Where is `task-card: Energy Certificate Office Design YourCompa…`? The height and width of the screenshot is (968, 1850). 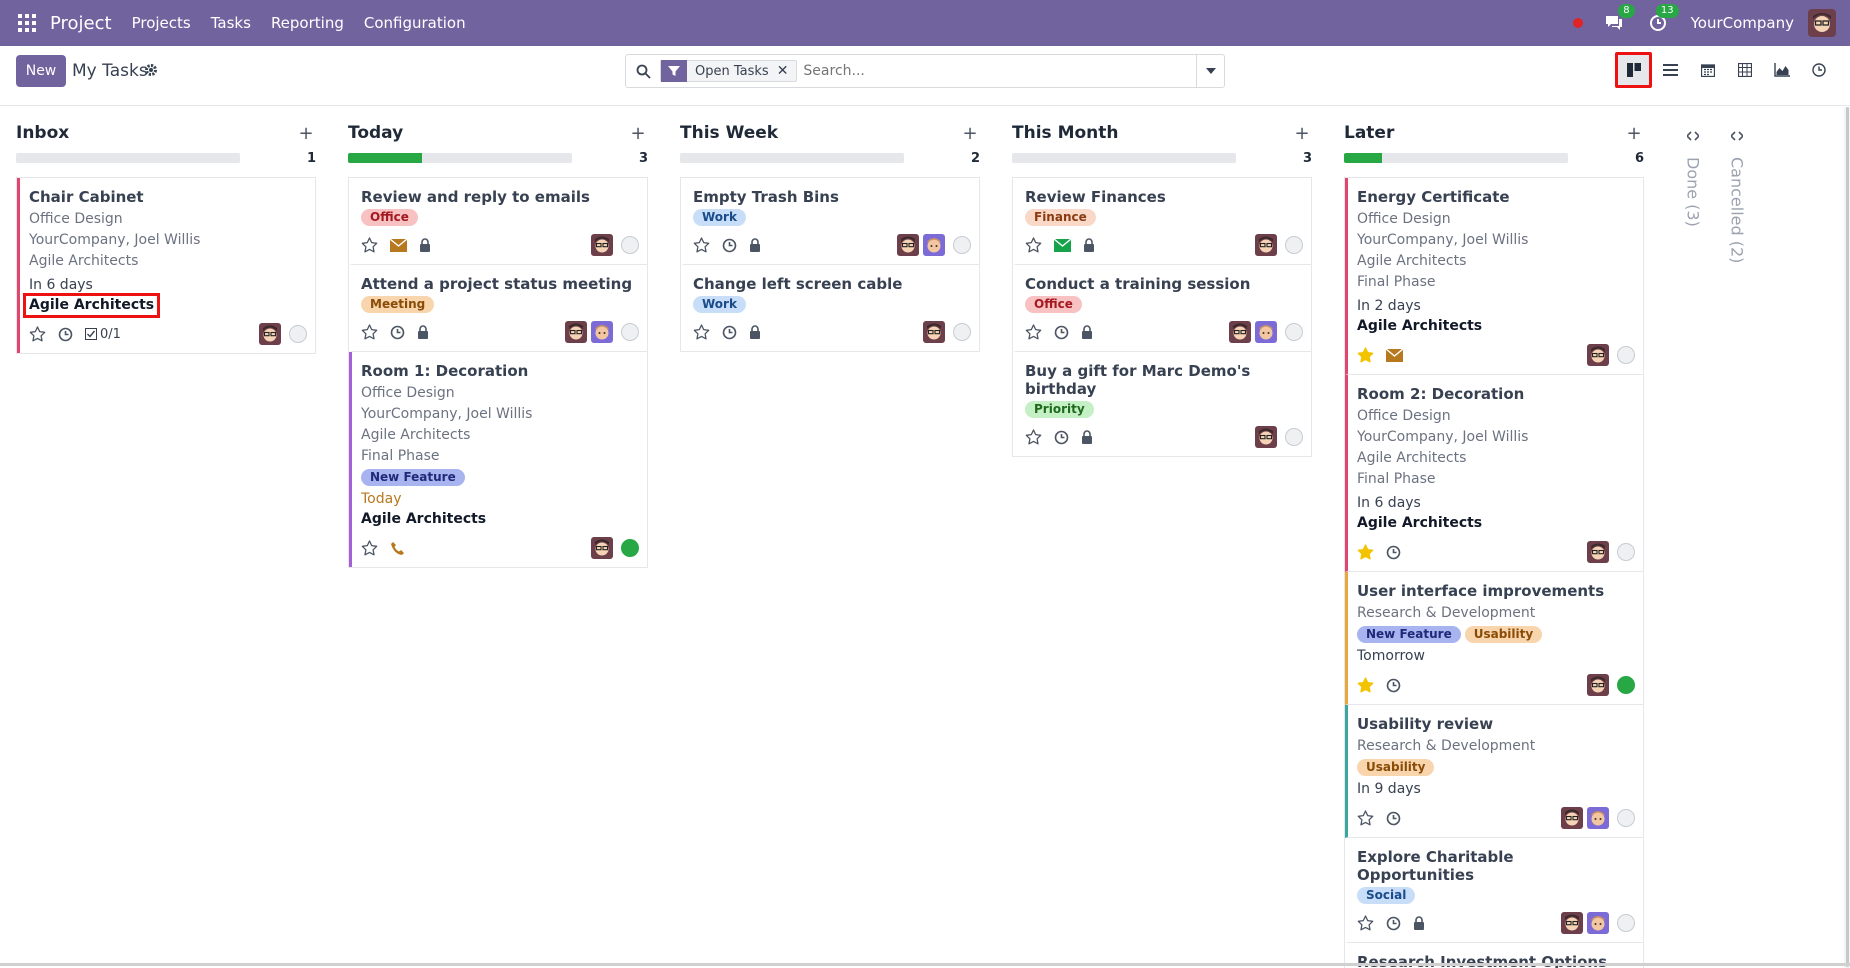
task-card: Energy Certificate Office Design YourCompa… is located at coordinates (1494, 276).